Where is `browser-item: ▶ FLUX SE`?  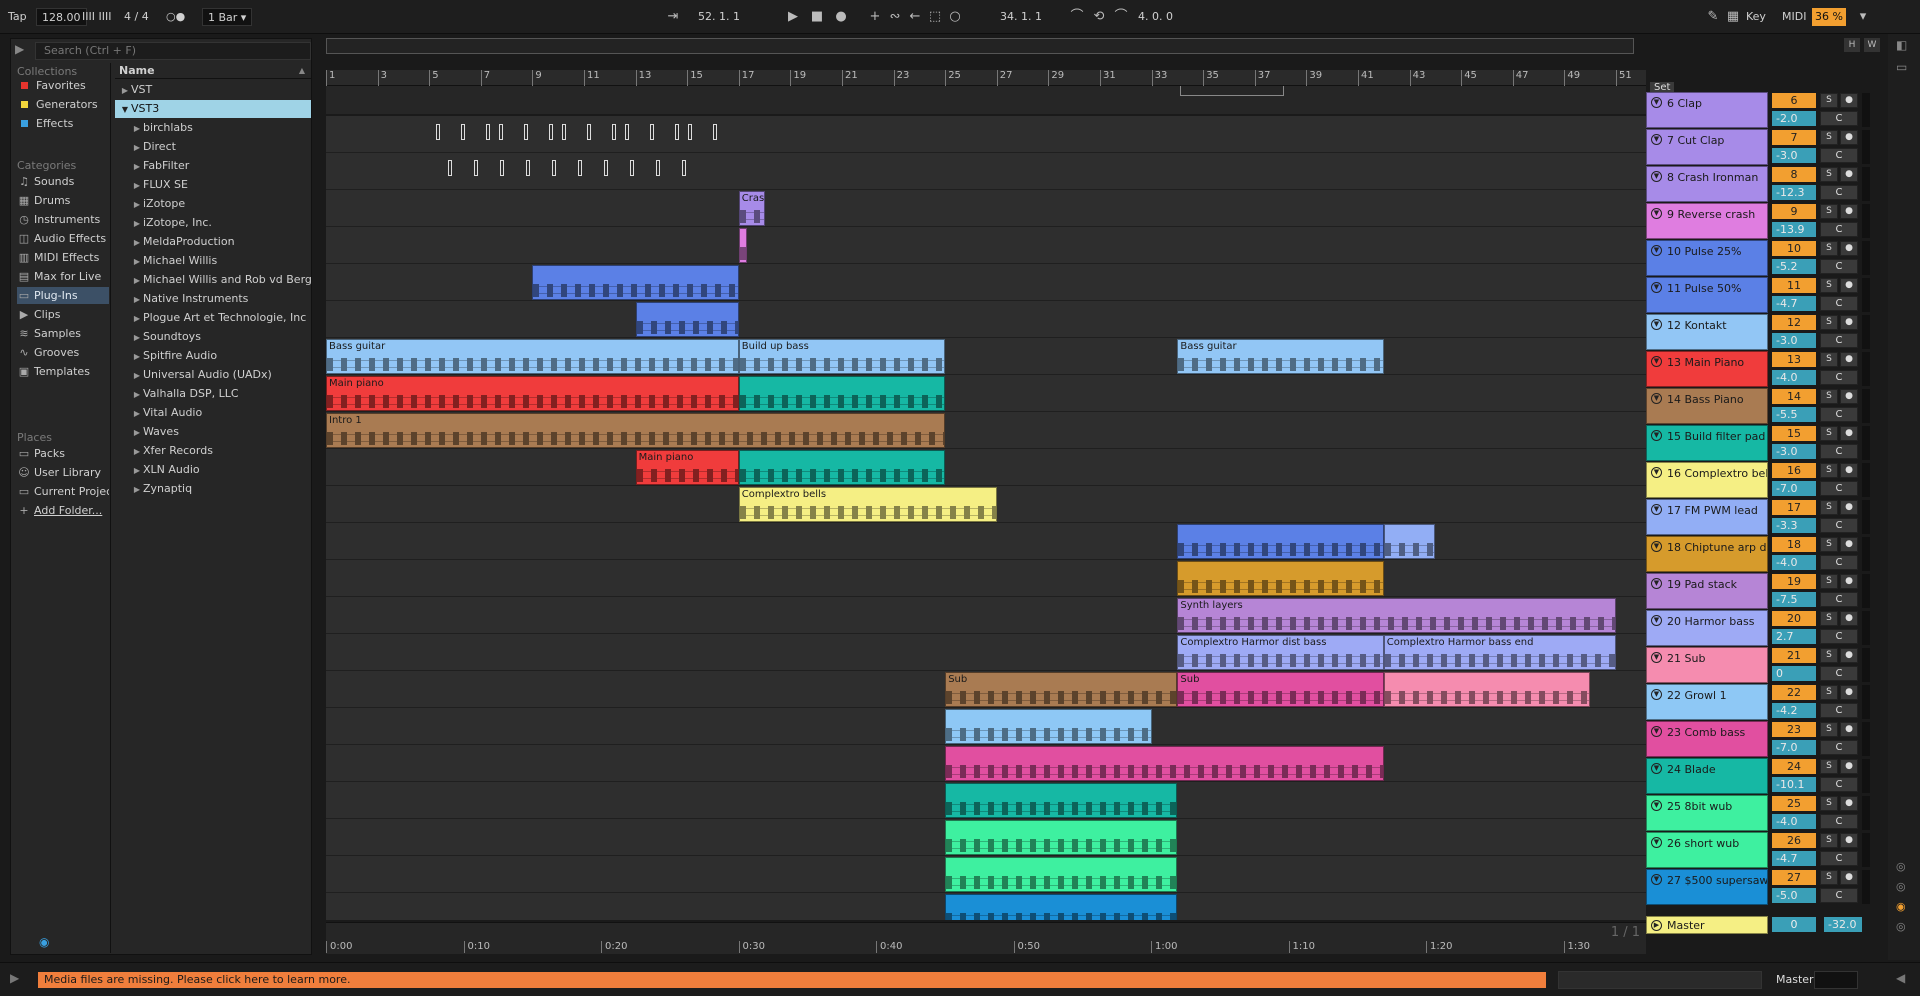
browser-item: ▶ FLUX SE is located at coordinates (213, 185).